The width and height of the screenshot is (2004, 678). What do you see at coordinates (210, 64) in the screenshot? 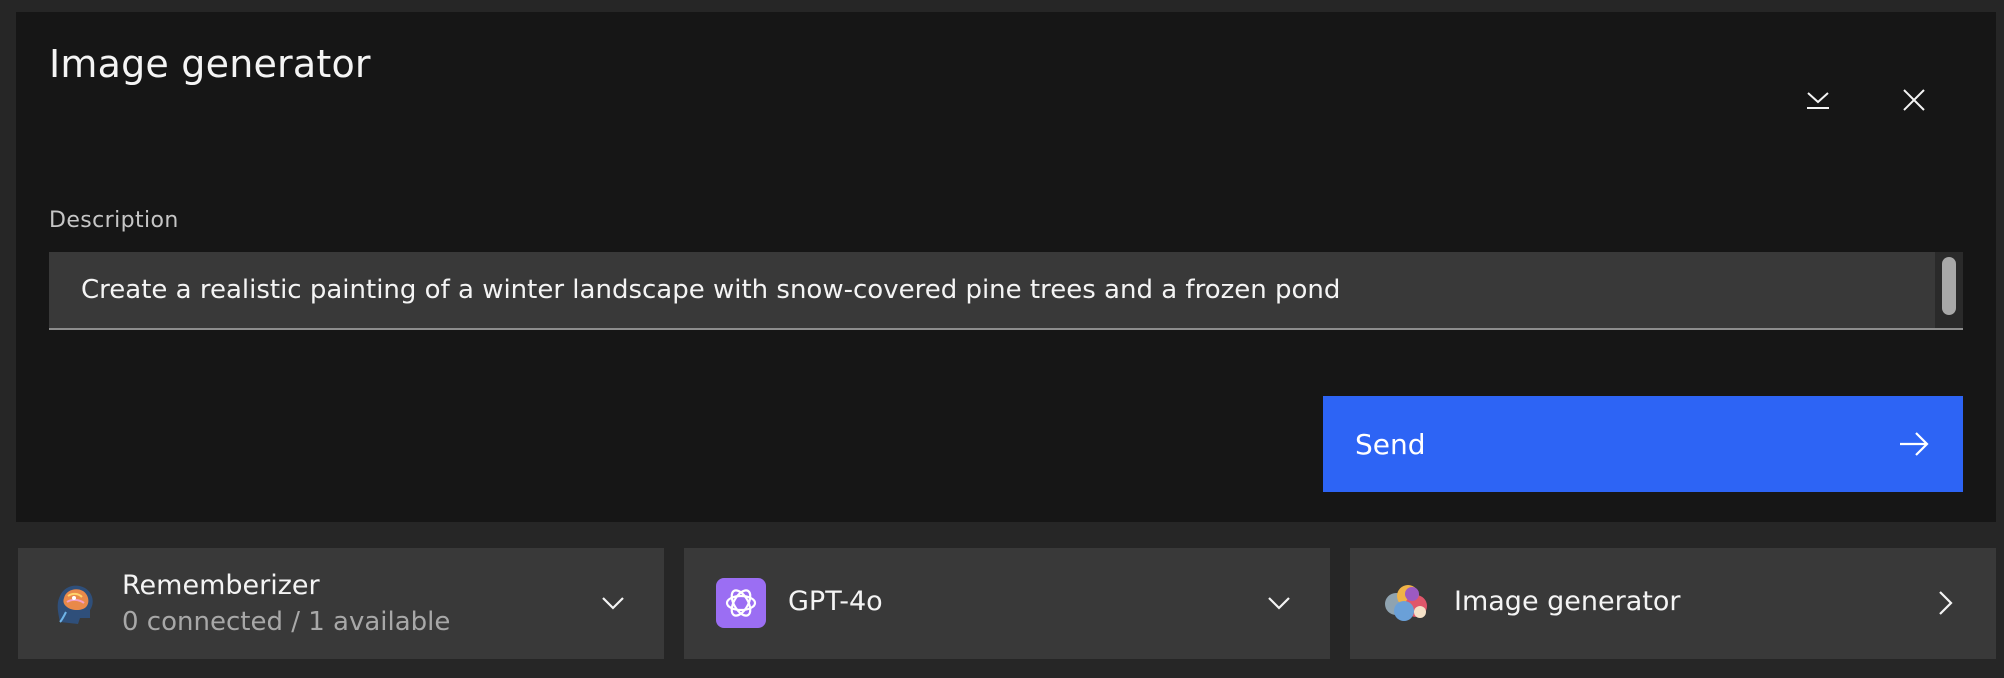
I see `dialog-title: Image generator` at bounding box center [210, 64].